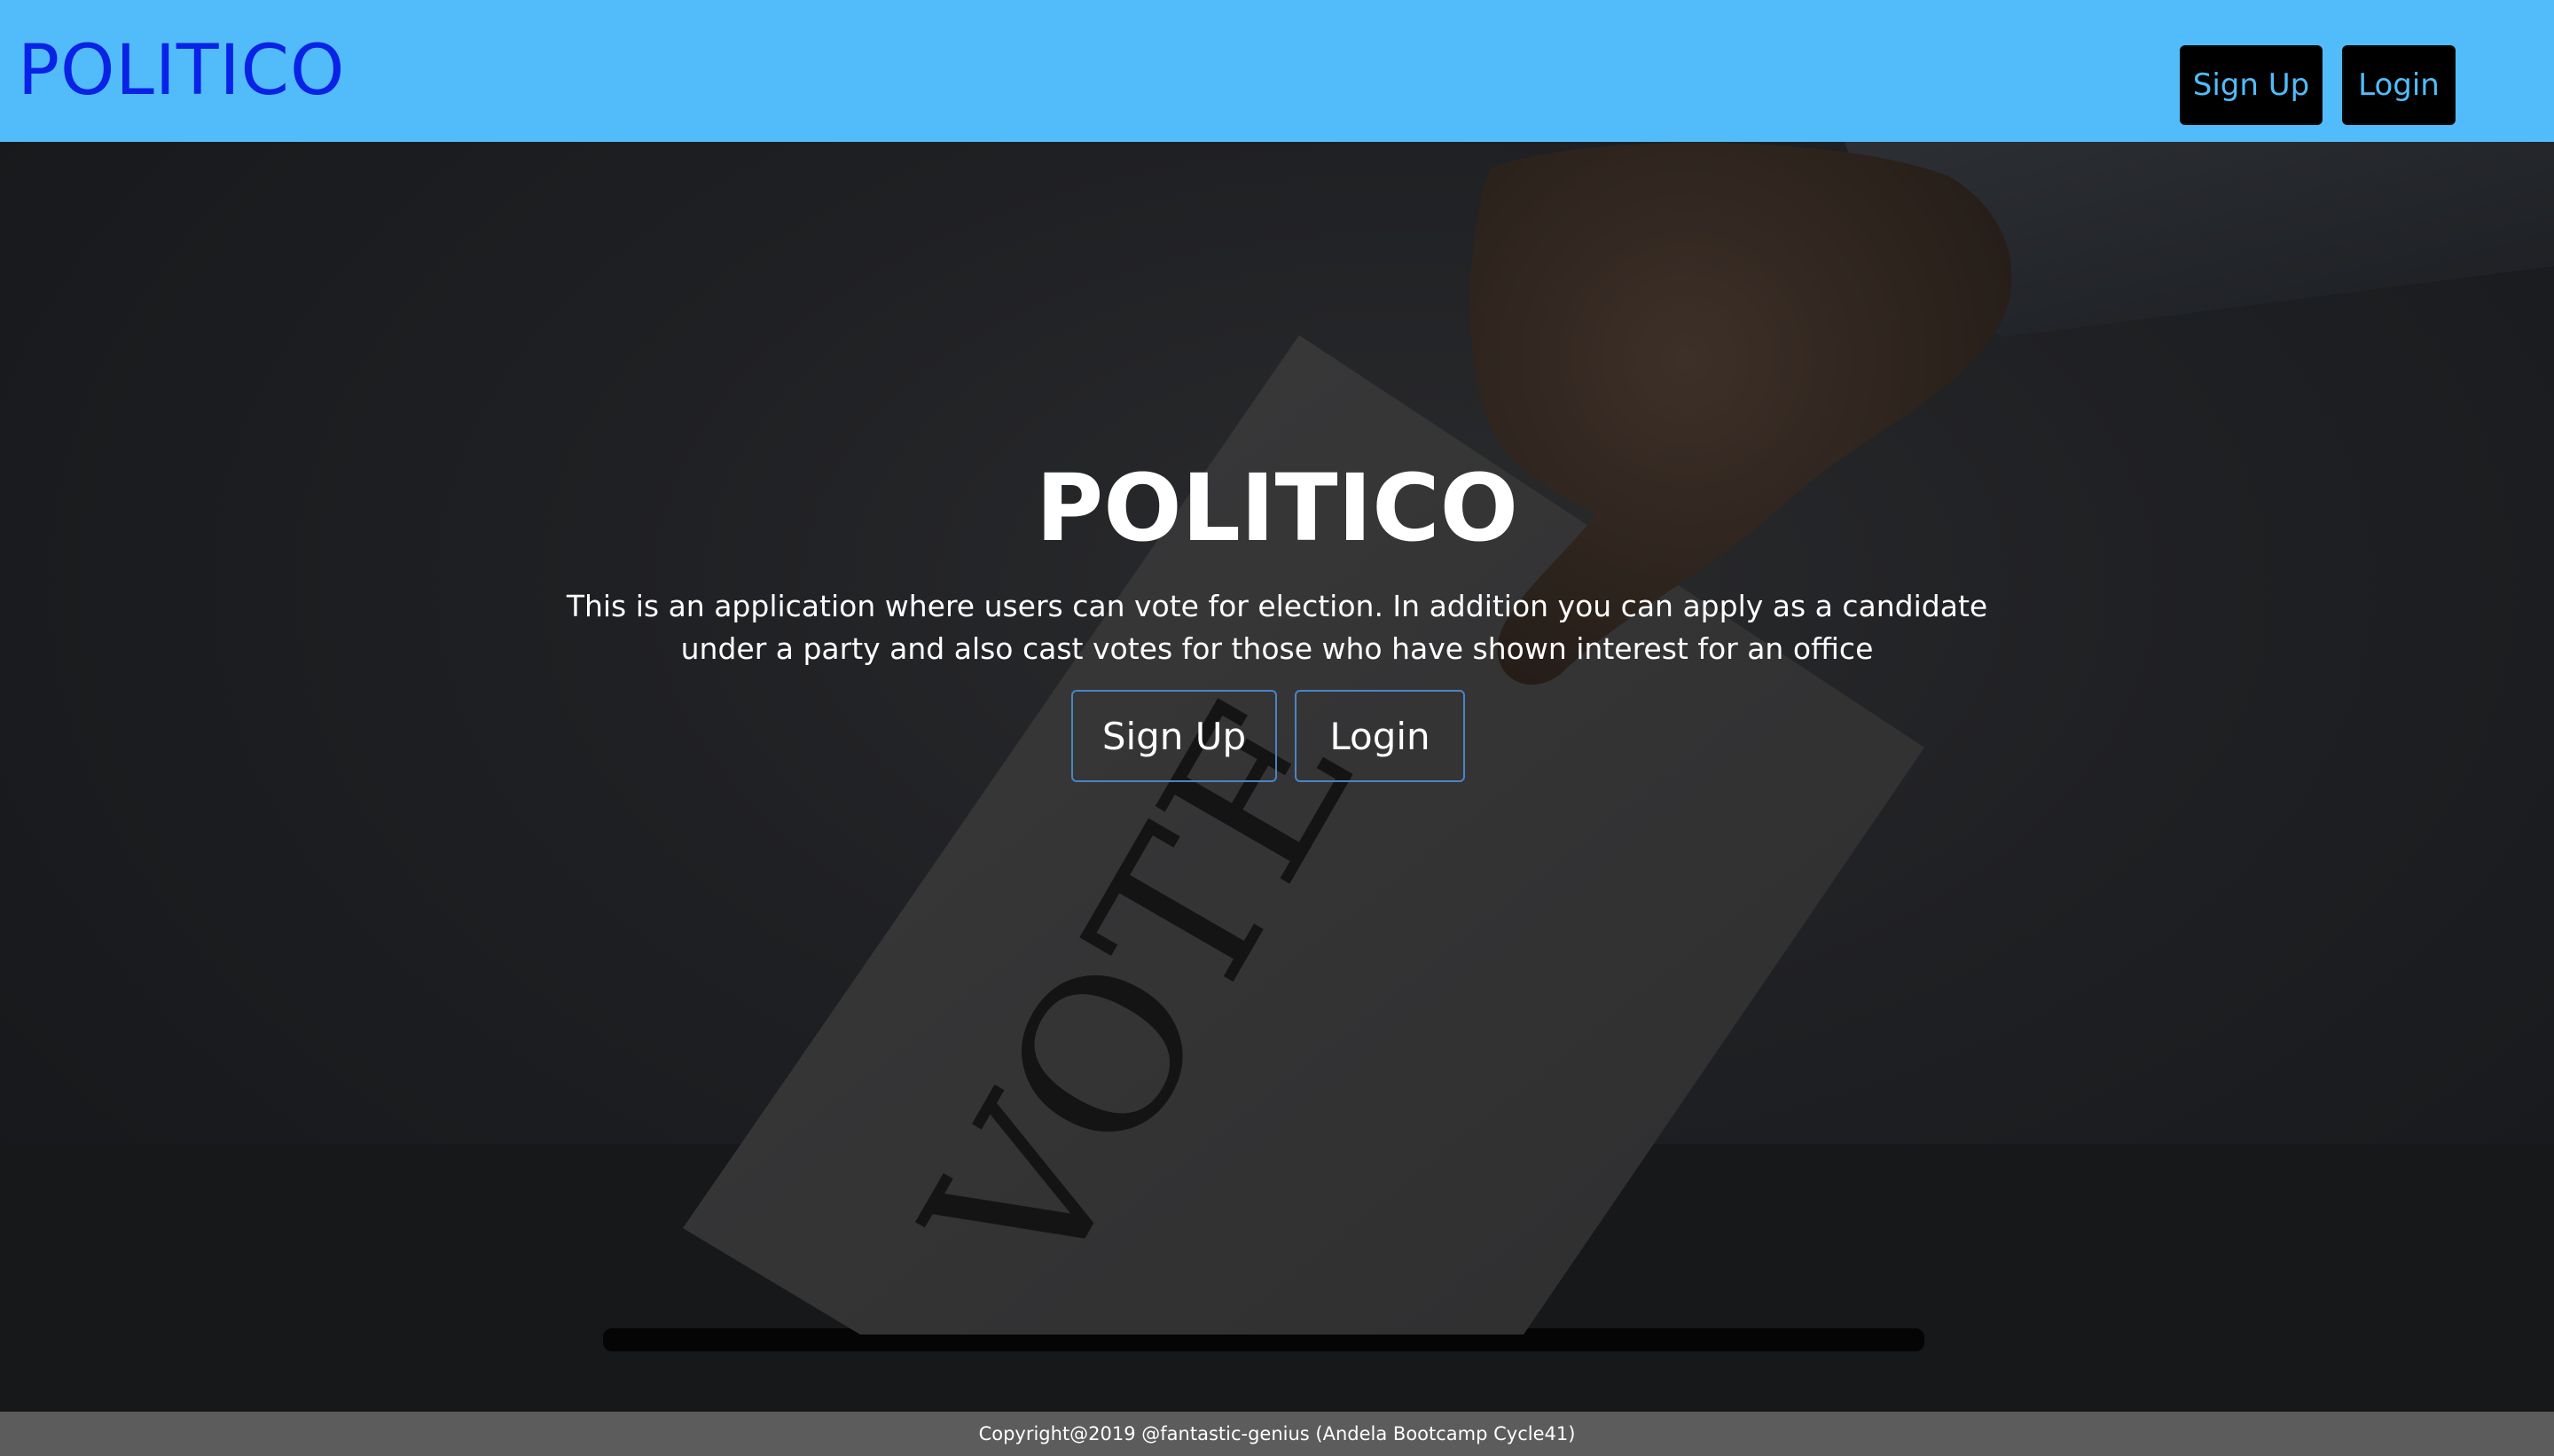 The image size is (2554, 1456). I want to click on nav-signup-button: Sign Up, so click(2251, 85).